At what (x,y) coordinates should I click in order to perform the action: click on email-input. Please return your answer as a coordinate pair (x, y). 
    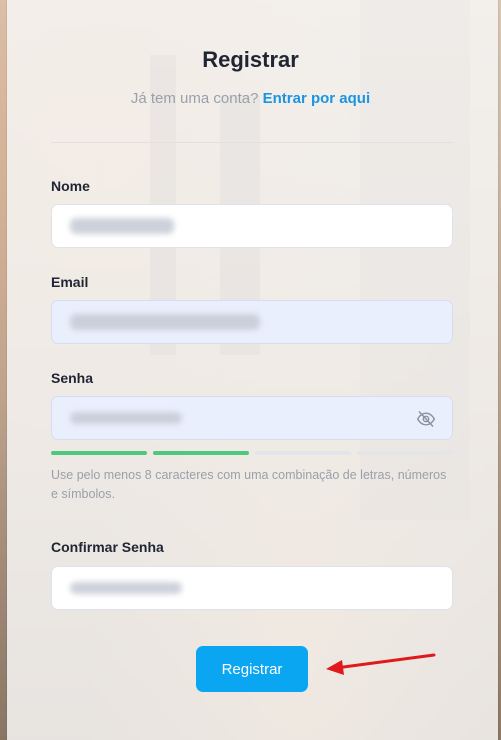
    Looking at the image, I should click on (252, 322).